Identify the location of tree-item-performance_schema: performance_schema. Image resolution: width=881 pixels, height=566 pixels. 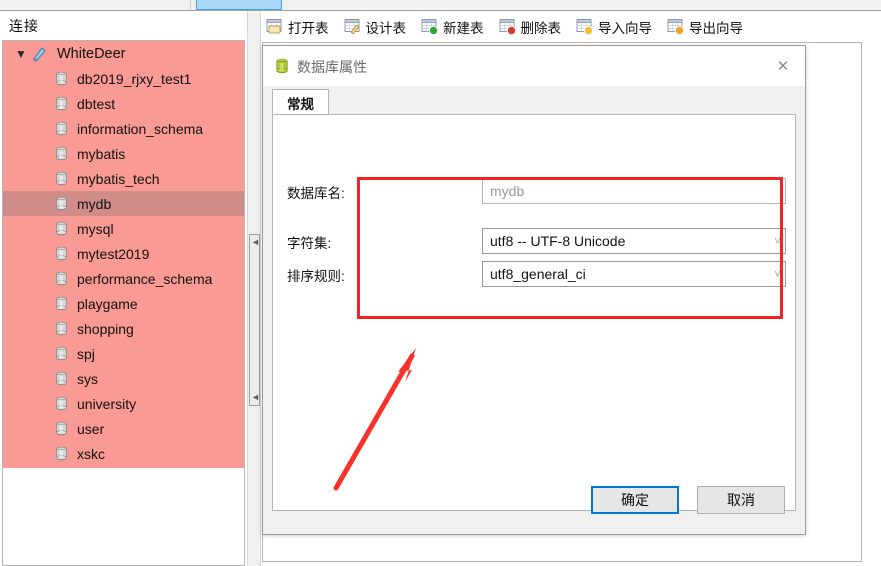
(123, 278).